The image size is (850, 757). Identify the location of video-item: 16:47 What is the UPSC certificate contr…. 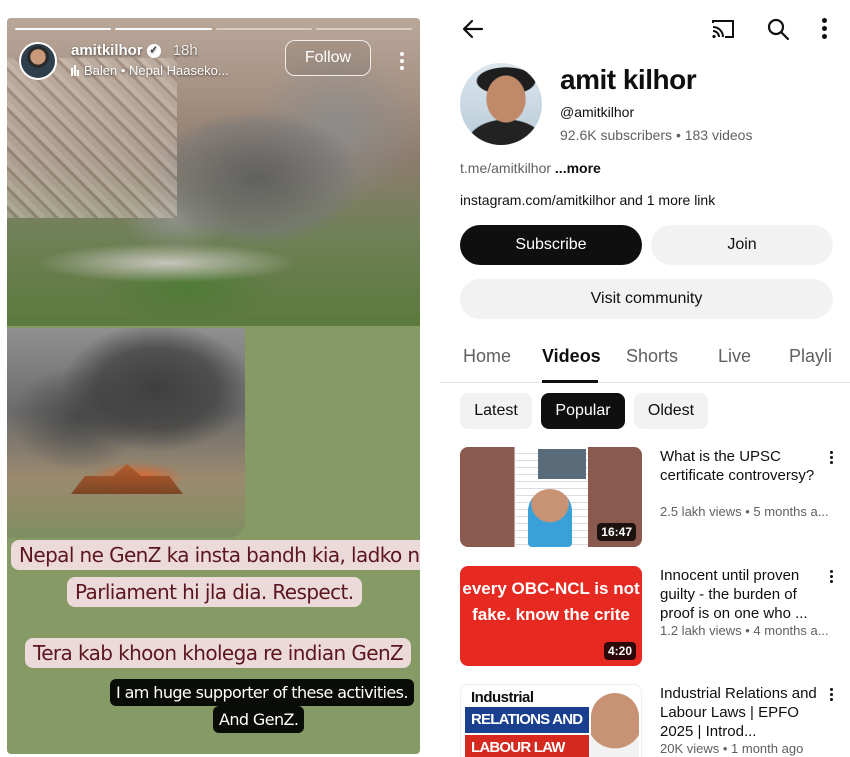
(655, 497).